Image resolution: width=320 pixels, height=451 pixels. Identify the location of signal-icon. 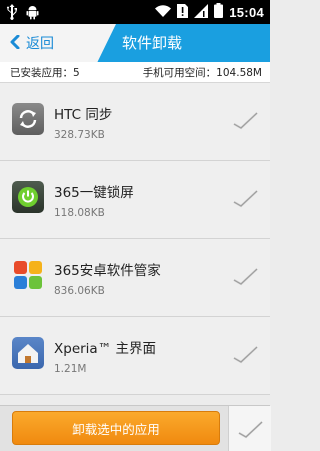
(201, 12).